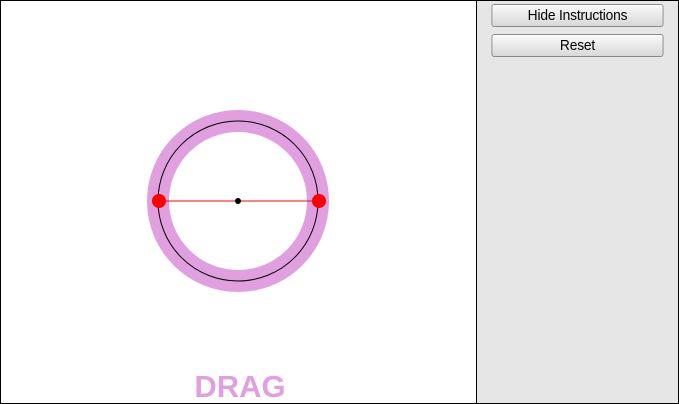 The width and height of the screenshot is (679, 404). I want to click on hide-instructions-button: Hide Instructions, so click(577, 15).